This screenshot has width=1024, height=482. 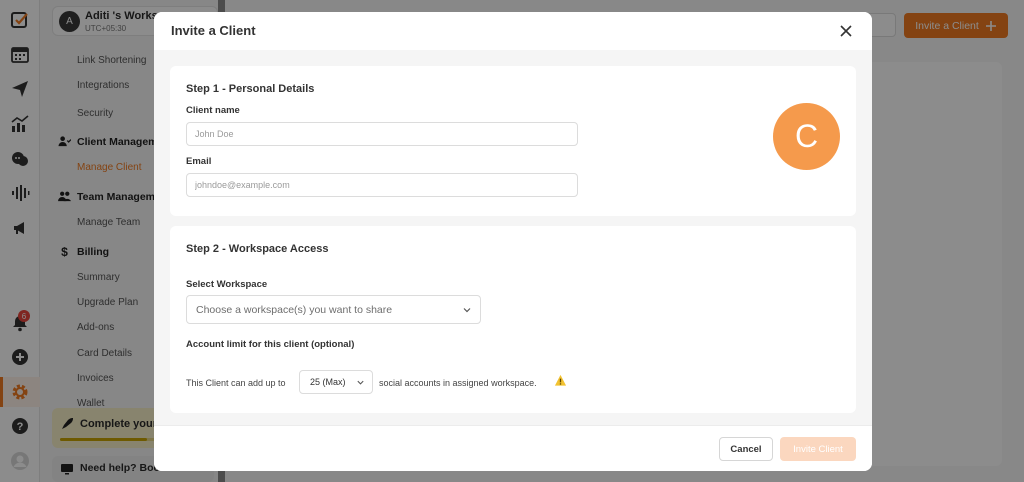 I want to click on client-avatar: C, so click(x=806, y=136).